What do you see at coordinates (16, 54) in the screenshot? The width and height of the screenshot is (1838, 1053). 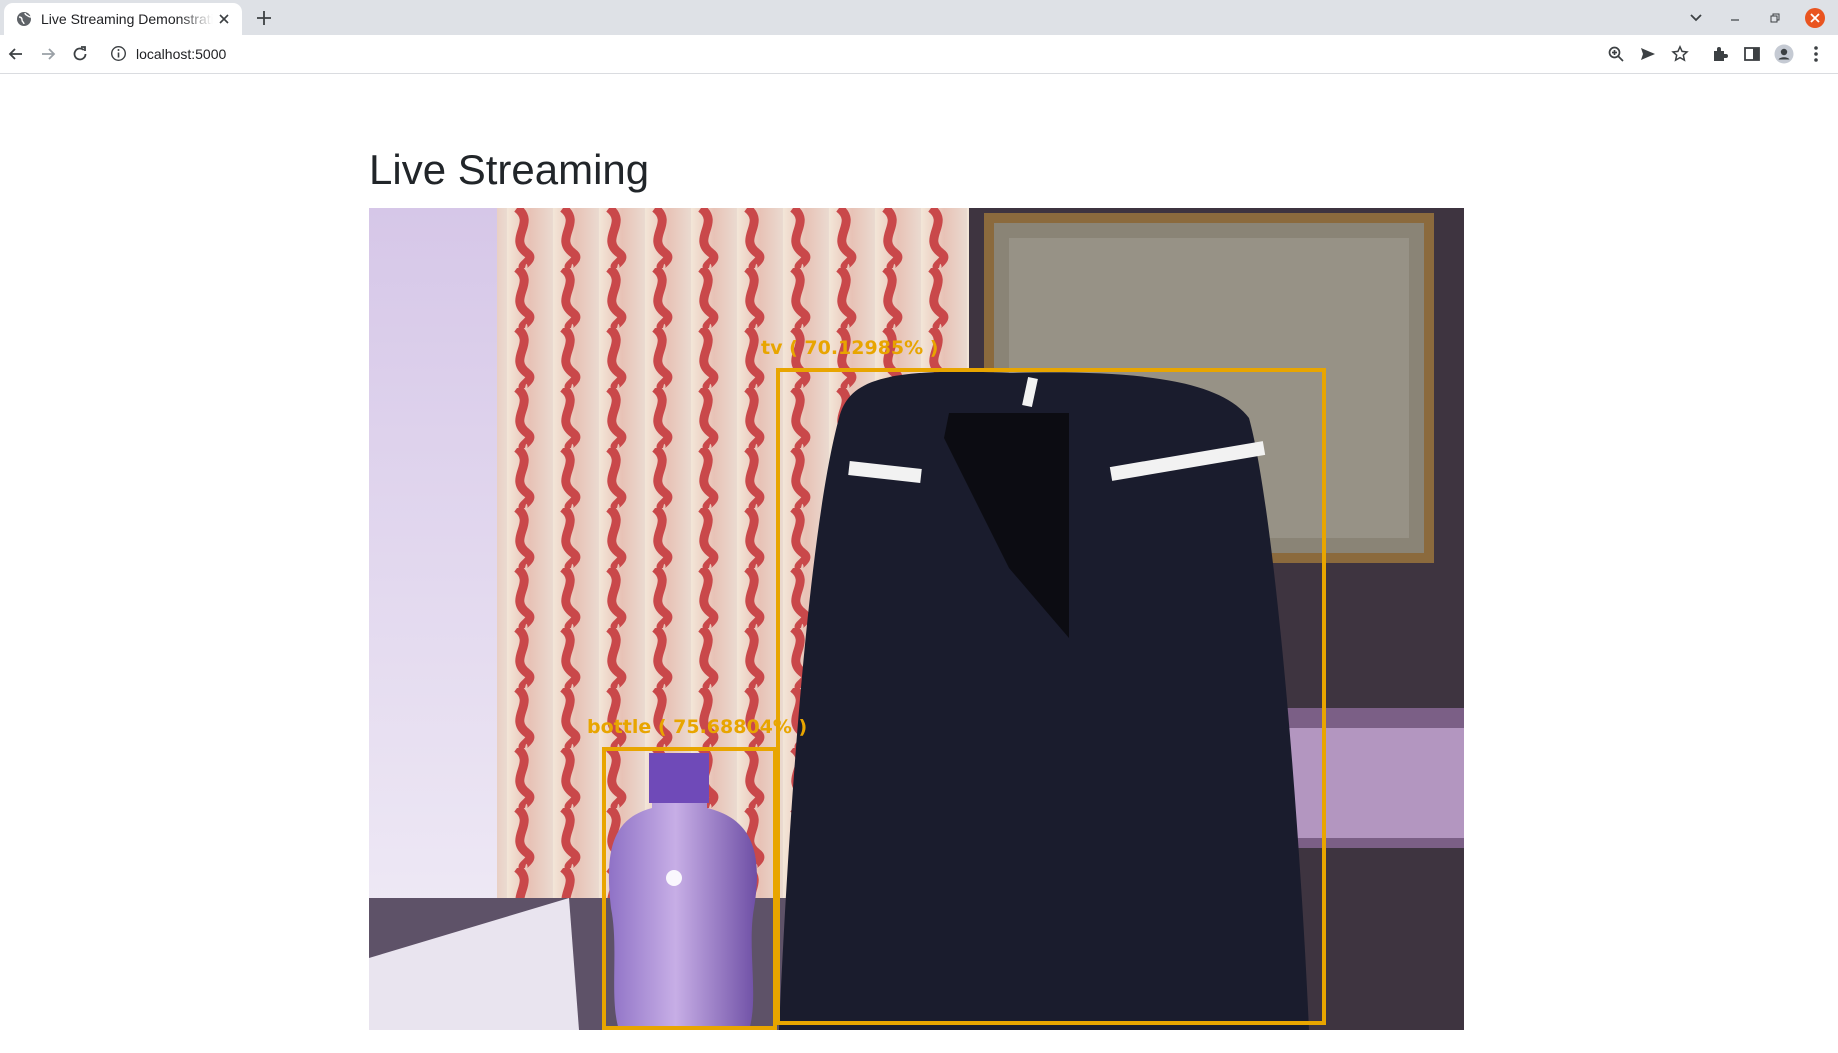 I see `arrow-left-icon` at bounding box center [16, 54].